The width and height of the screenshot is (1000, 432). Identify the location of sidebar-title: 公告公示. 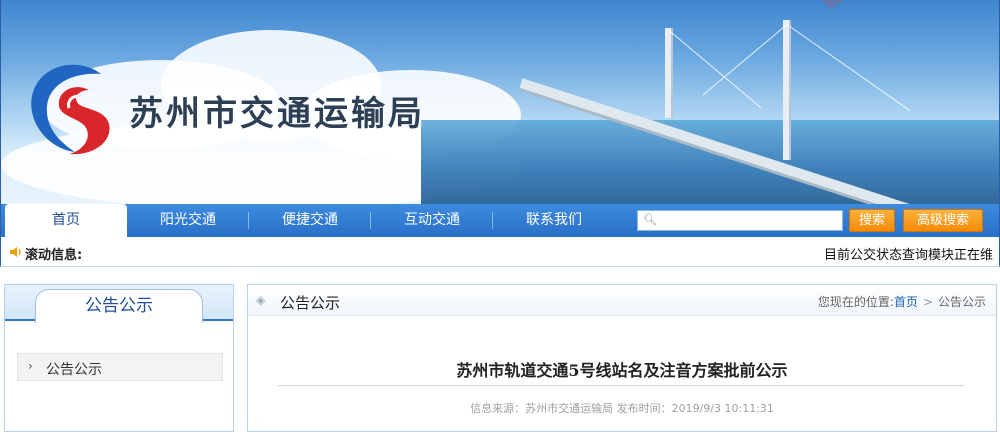
(119, 306).